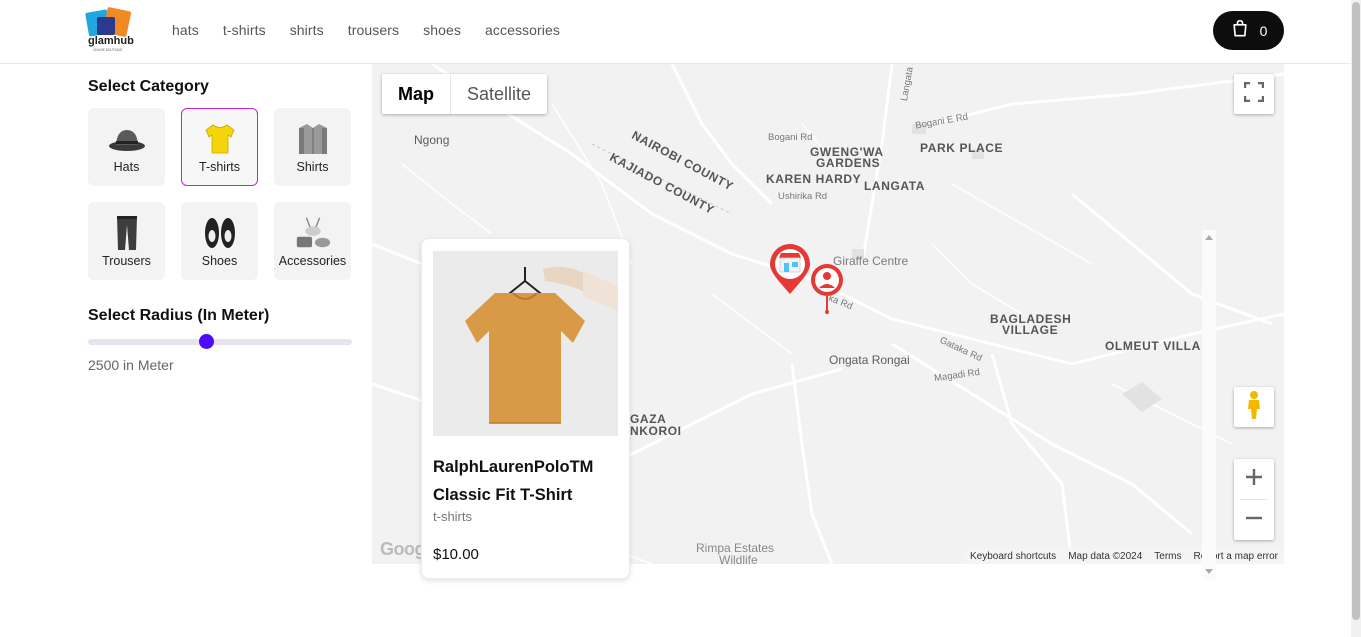 This screenshot has width=1361, height=637. I want to click on shop-map-marker, so click(790, 270).